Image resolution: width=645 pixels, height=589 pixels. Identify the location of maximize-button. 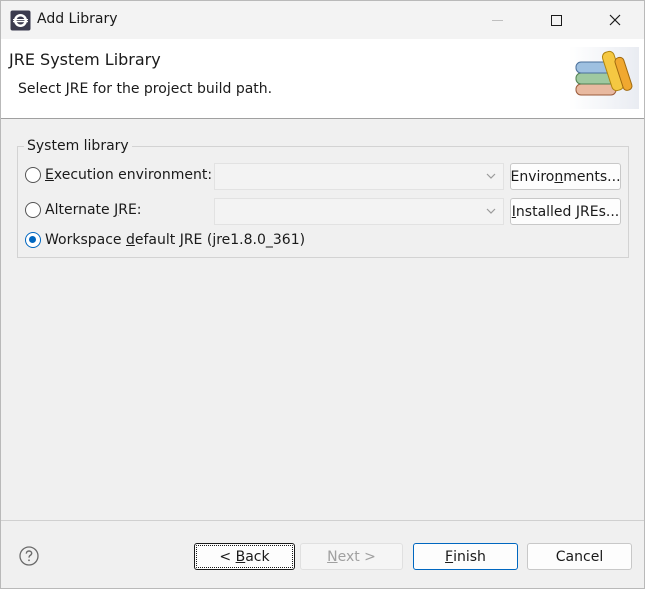
(556, 20).